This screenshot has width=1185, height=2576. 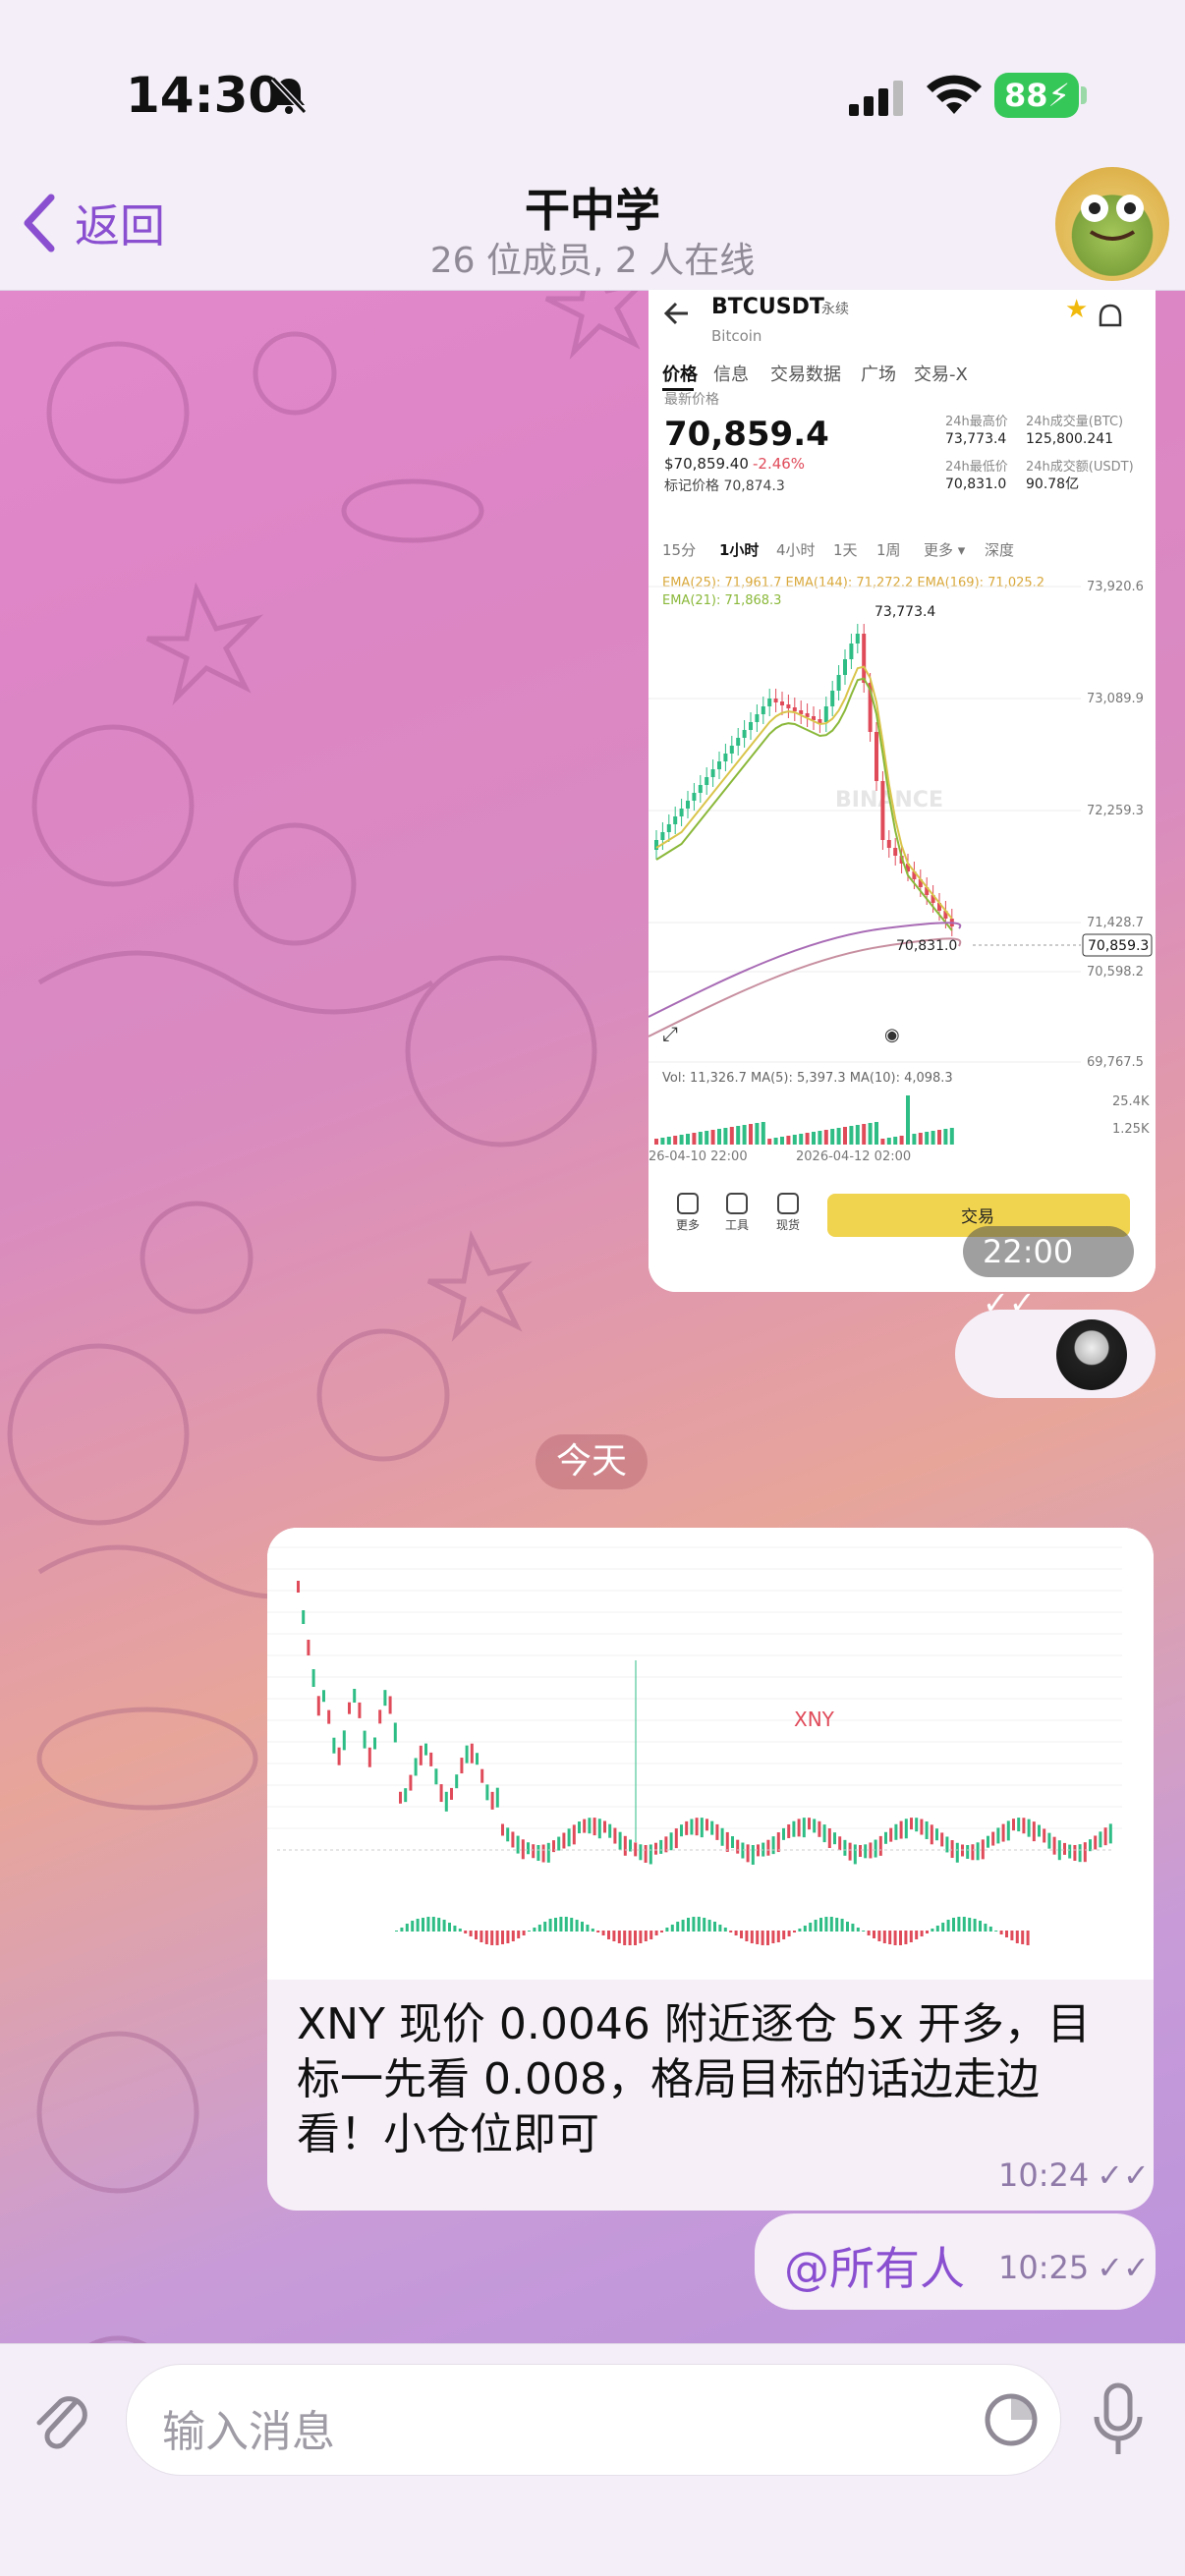 What do you see at coordinates (1115, 811) in the screenshot?
I see `price-tick: 72,259.3` at bounding box center [1115, 811].